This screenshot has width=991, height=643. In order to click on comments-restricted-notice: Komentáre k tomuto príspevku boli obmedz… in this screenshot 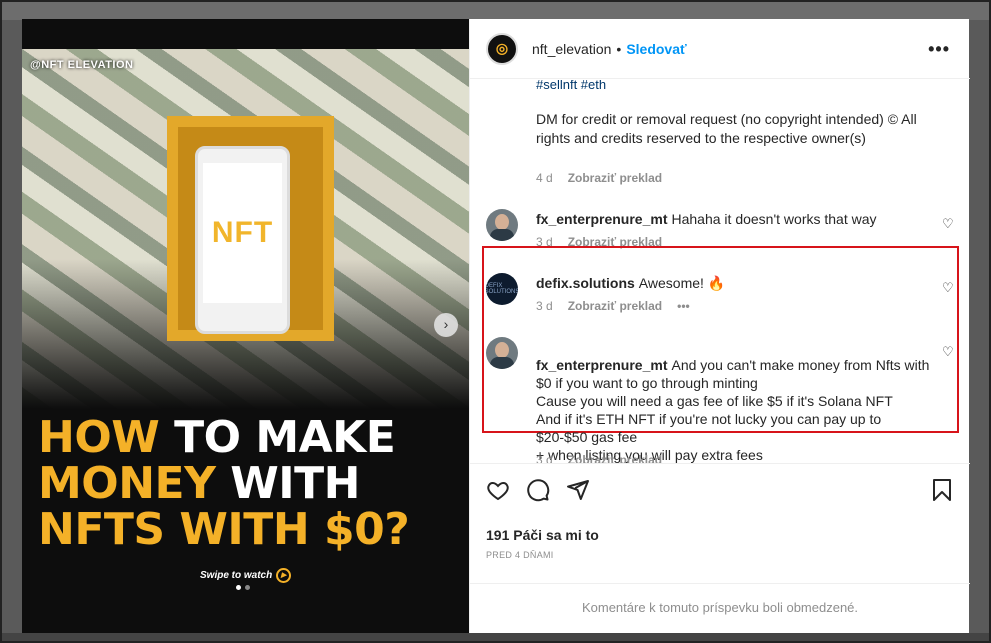, I will do `click(720, 608)`.